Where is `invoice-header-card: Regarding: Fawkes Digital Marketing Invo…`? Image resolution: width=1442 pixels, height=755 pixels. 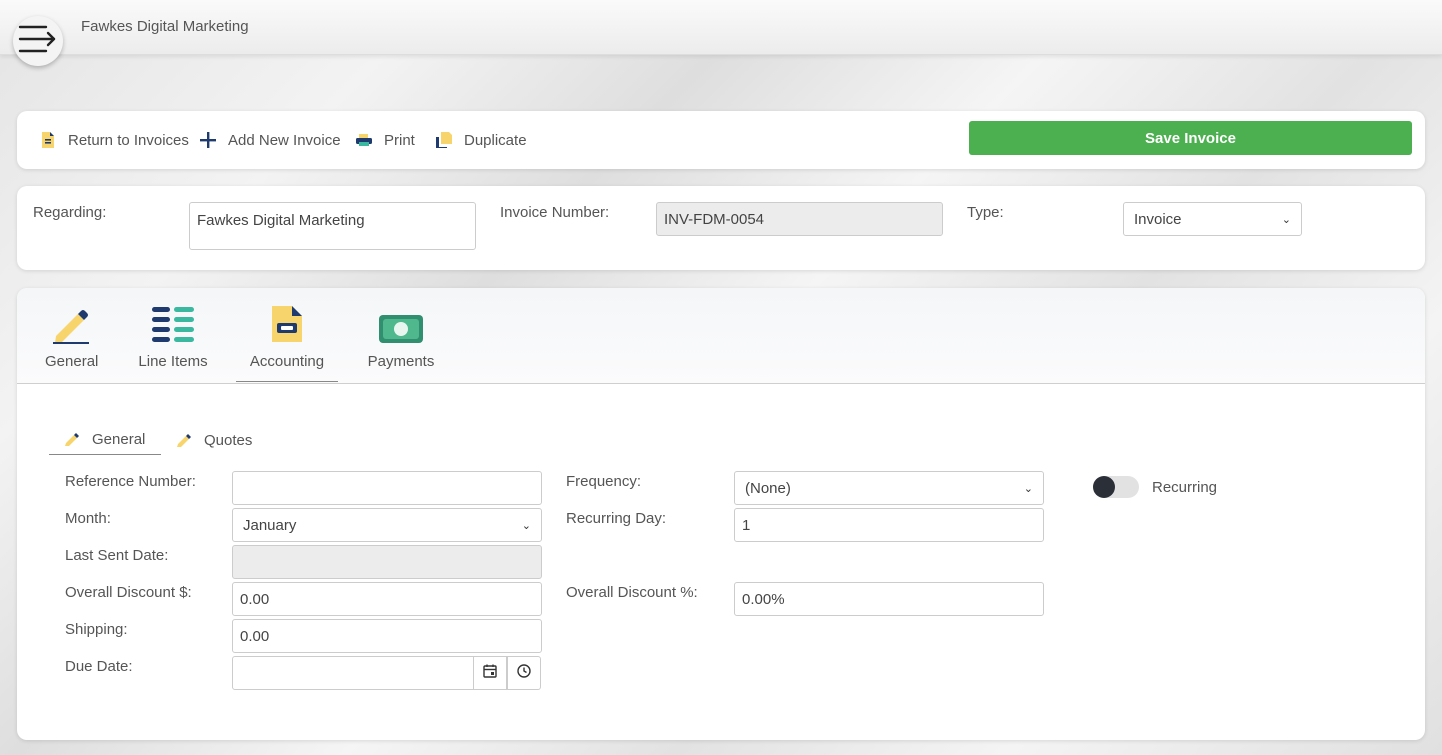 invoice-header-card: Regarding: Fawkes Digital Marketing Invo… is located at coordinates (721, 228).